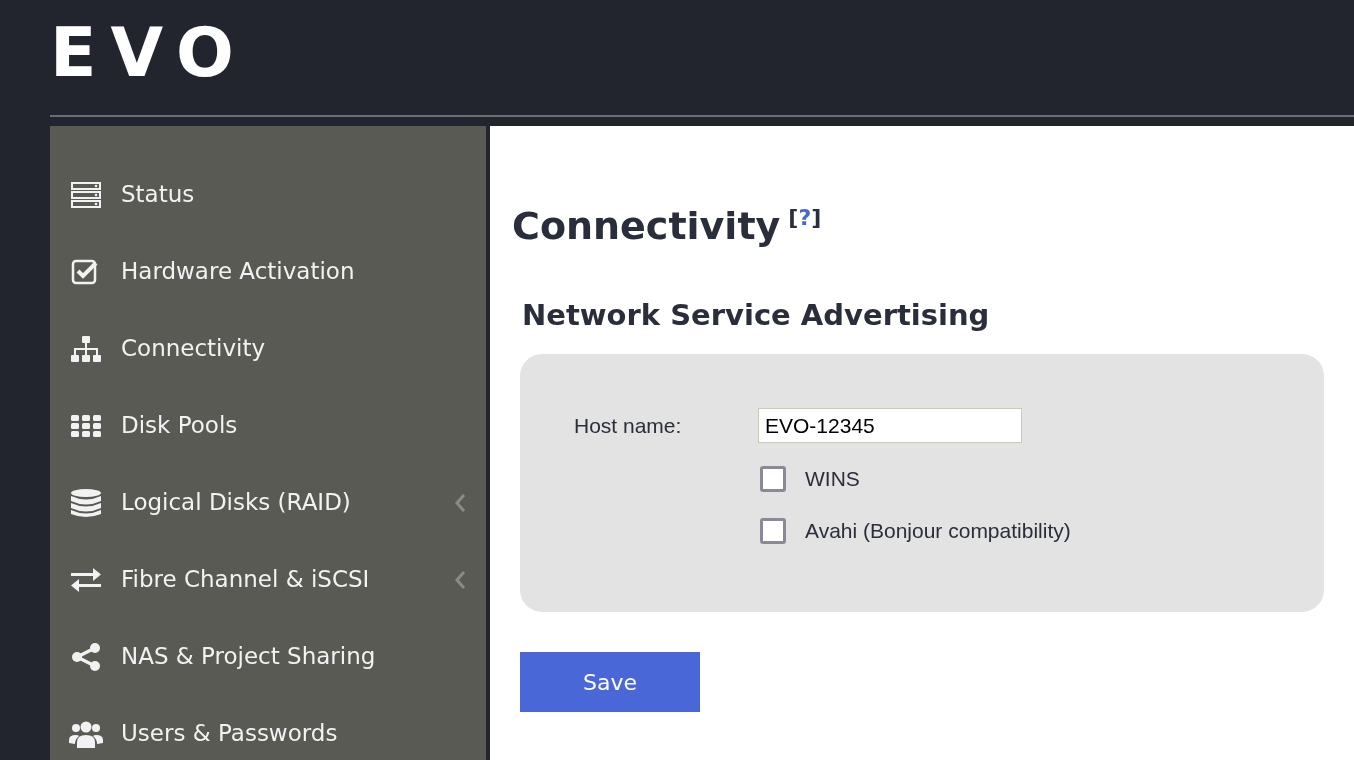 The image size is (1354, 760). Describe the element at coordinates (832, 479) in the screenshot. I see `checkbox-label: WINS` at that location.